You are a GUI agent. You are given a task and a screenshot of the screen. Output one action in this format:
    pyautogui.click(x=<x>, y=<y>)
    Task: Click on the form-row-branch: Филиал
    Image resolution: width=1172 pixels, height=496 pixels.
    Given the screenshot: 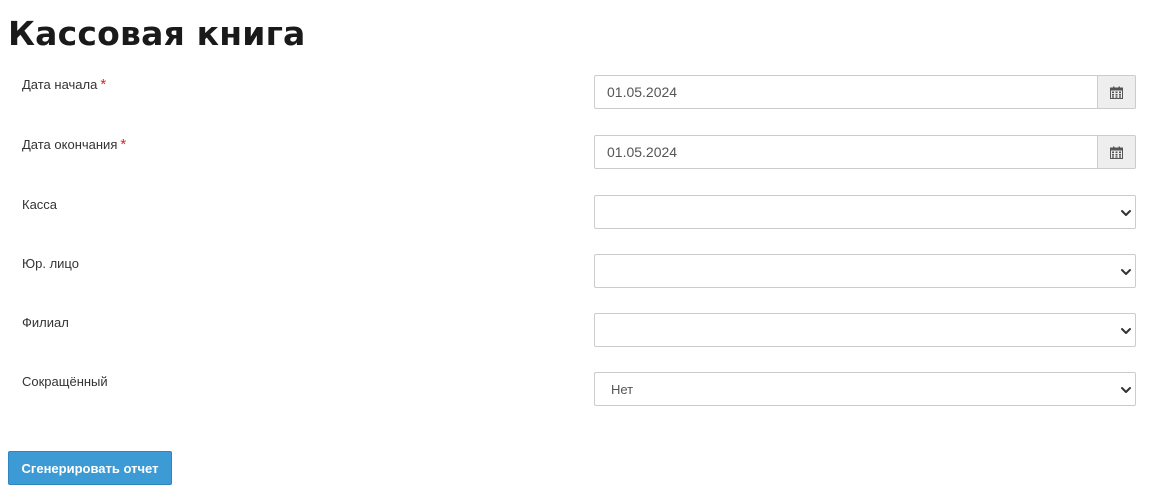 What is the action you would take?
    pyautogui.click(x=586, y=330)
    